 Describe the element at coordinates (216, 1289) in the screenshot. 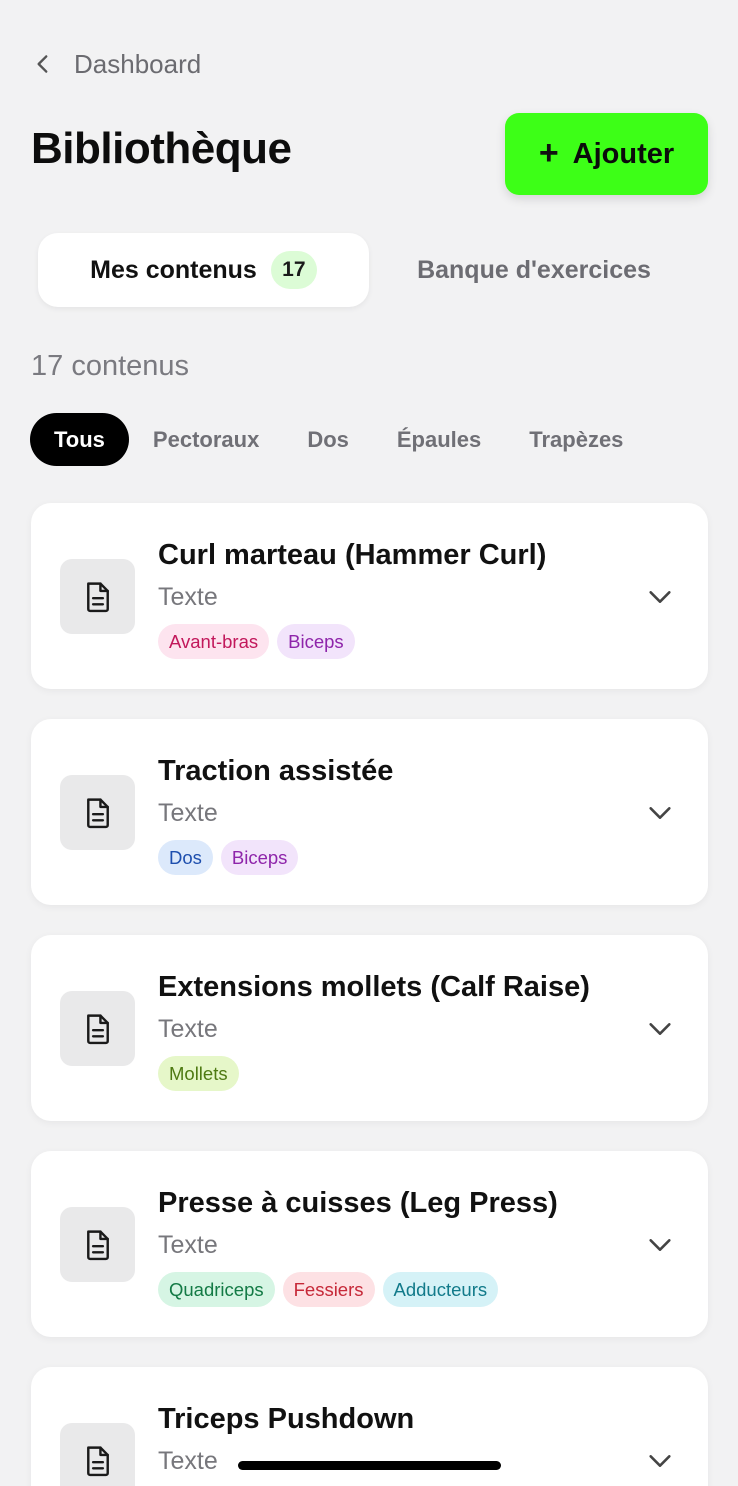

I see `muscle-tag: Quadriceps` at that location.